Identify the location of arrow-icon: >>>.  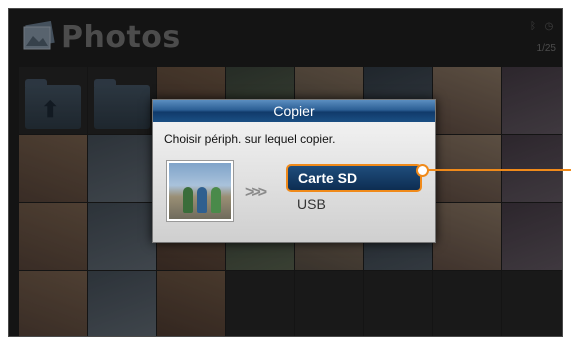
(256, 192).